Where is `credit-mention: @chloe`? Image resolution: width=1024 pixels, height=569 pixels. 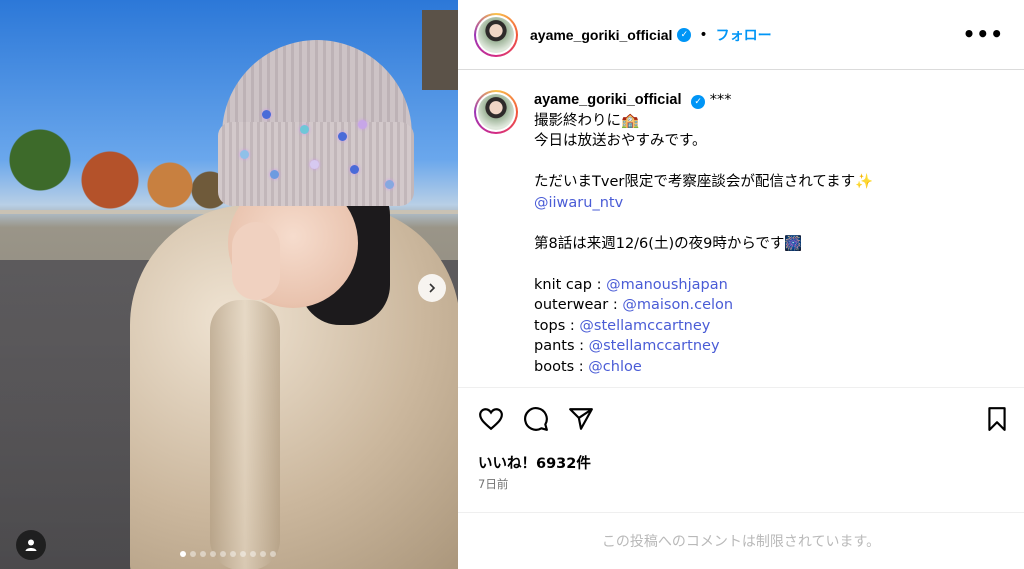 credit-mention: @chloe is located at coordinates (614, 367).